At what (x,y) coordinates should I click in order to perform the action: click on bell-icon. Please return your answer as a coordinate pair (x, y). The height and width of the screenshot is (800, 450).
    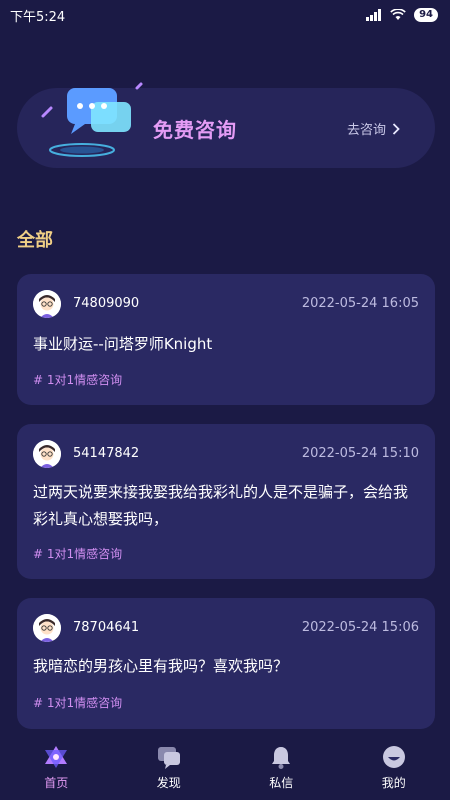
    Looking at the image, I should click on (281, 758).